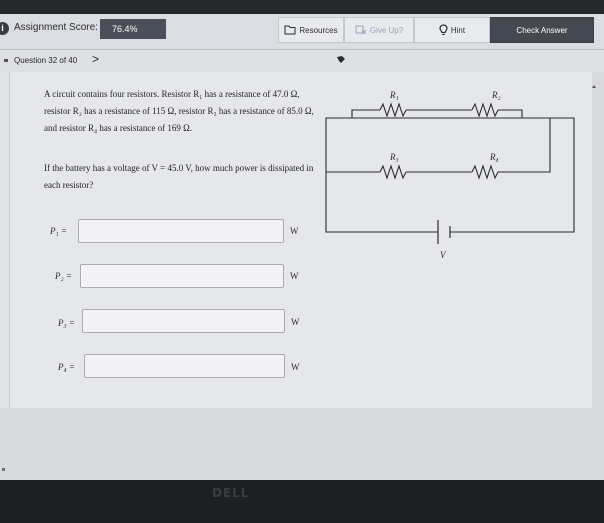 Image resolution: width=604 pixels, height=523 pixels. I want to click on resources-button: Resources, so click(311, 30).